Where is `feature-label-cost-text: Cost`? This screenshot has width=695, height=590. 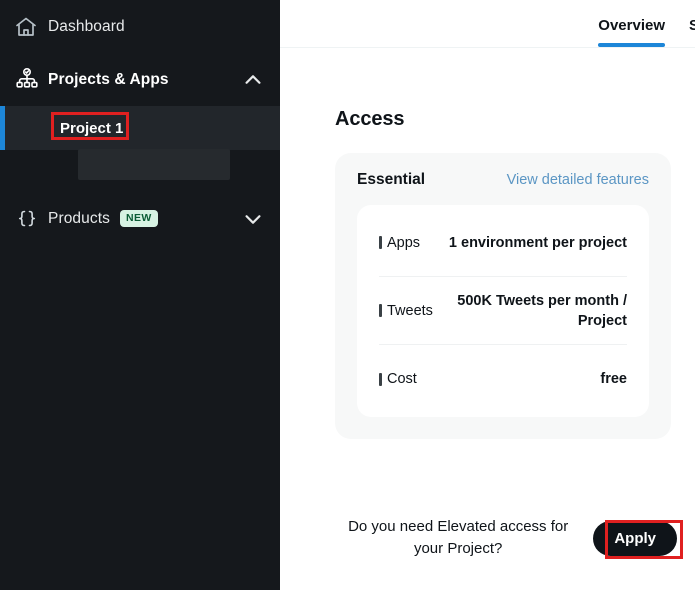 feature-label-cost-text: Cost is located at coordinates (402, 379).